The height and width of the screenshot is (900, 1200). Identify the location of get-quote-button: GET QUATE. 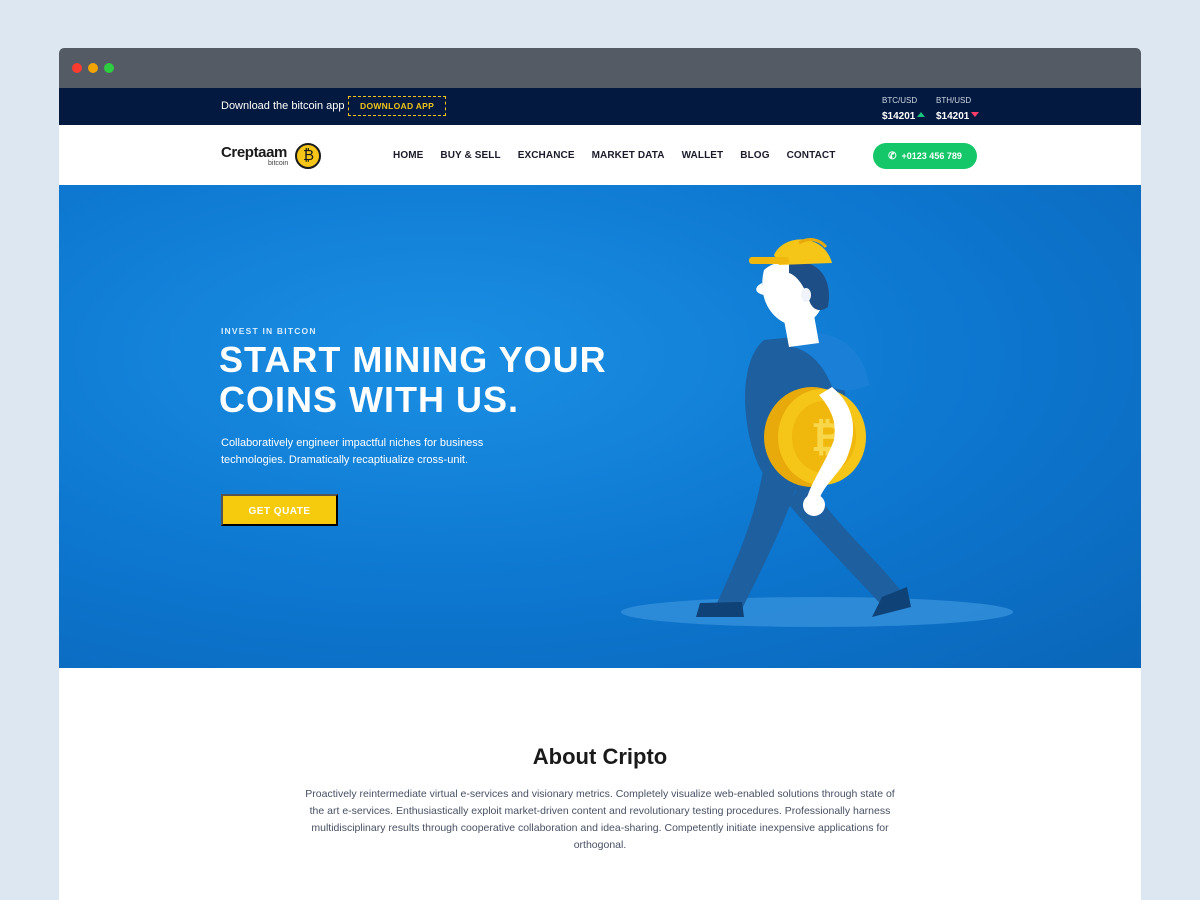
(279, 510).